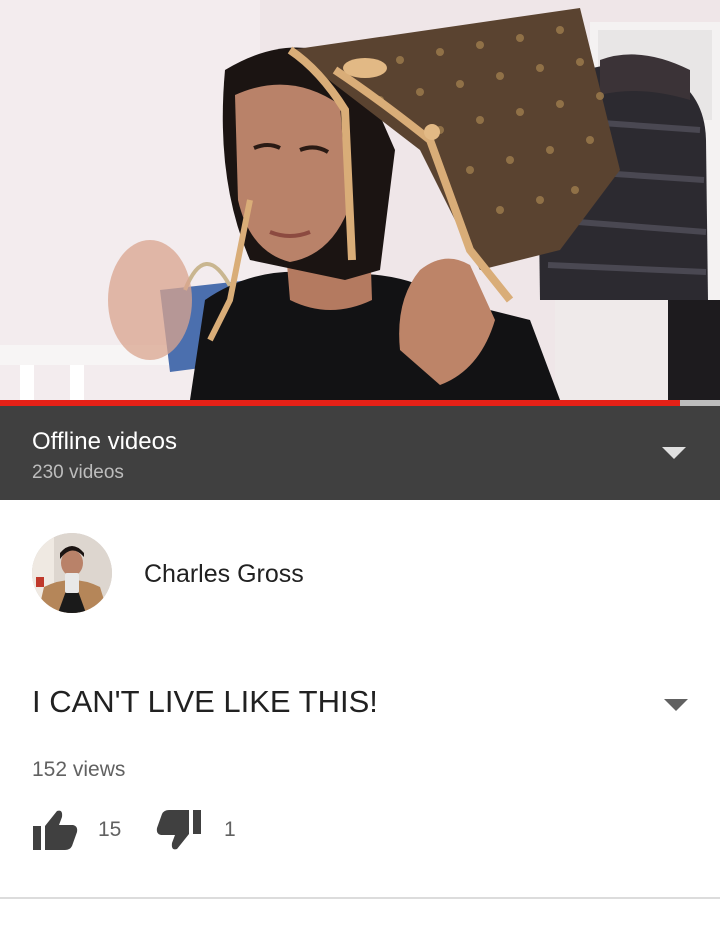  What do you see at coordinates (224, 574) in the screenshot?
I see `channel-name: Charles Gross` at bounding box center [224, 574].